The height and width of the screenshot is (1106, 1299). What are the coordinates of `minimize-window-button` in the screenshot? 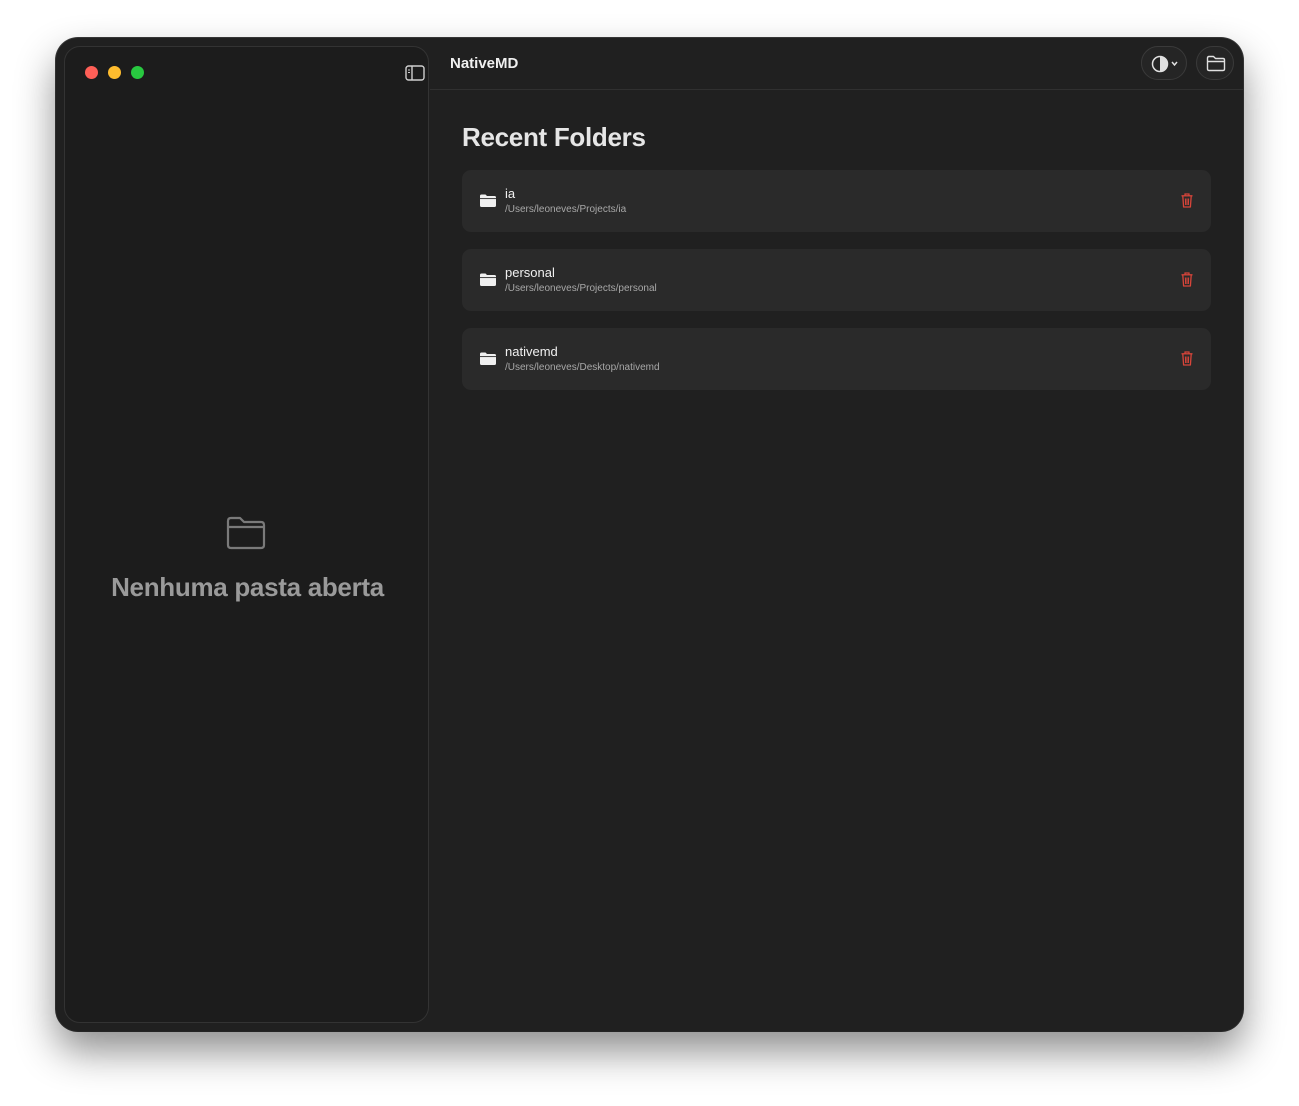 It's located at (114, 72).